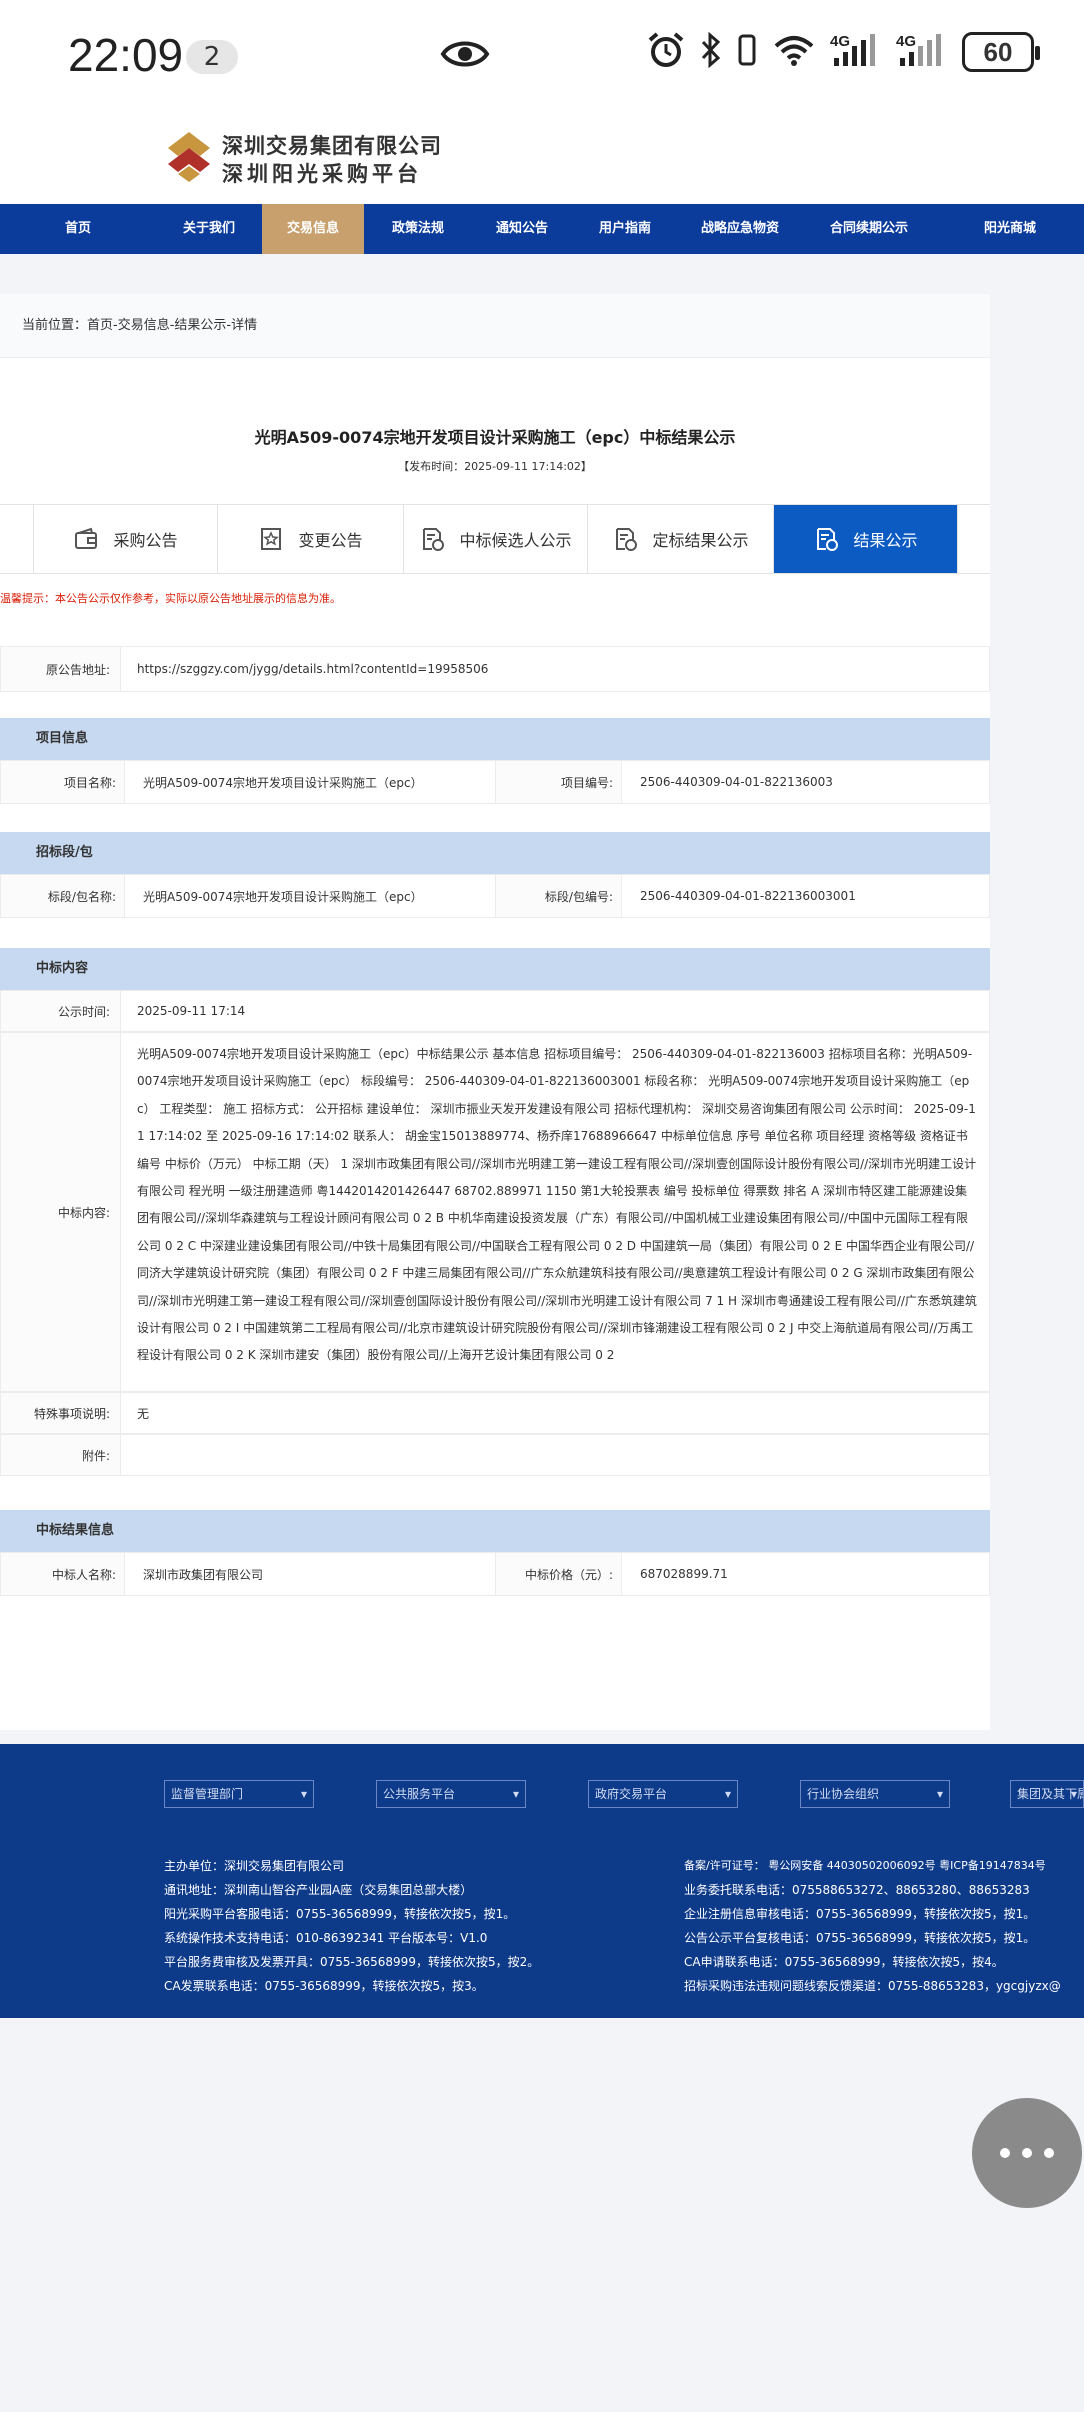 The image size is (1084, 2412). I want to click on wallet-icon, so click(86, 538).